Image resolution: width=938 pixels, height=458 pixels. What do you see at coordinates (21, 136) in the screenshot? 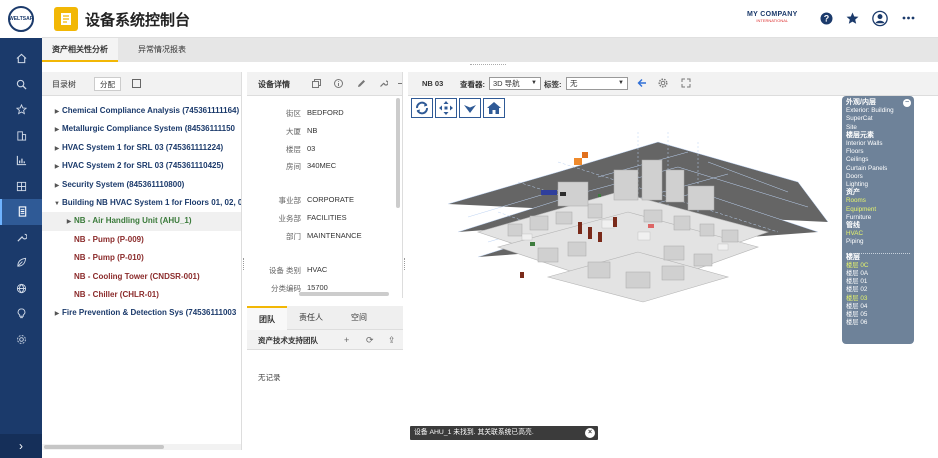
I see `building-icon` at bounding box center [21, 136].